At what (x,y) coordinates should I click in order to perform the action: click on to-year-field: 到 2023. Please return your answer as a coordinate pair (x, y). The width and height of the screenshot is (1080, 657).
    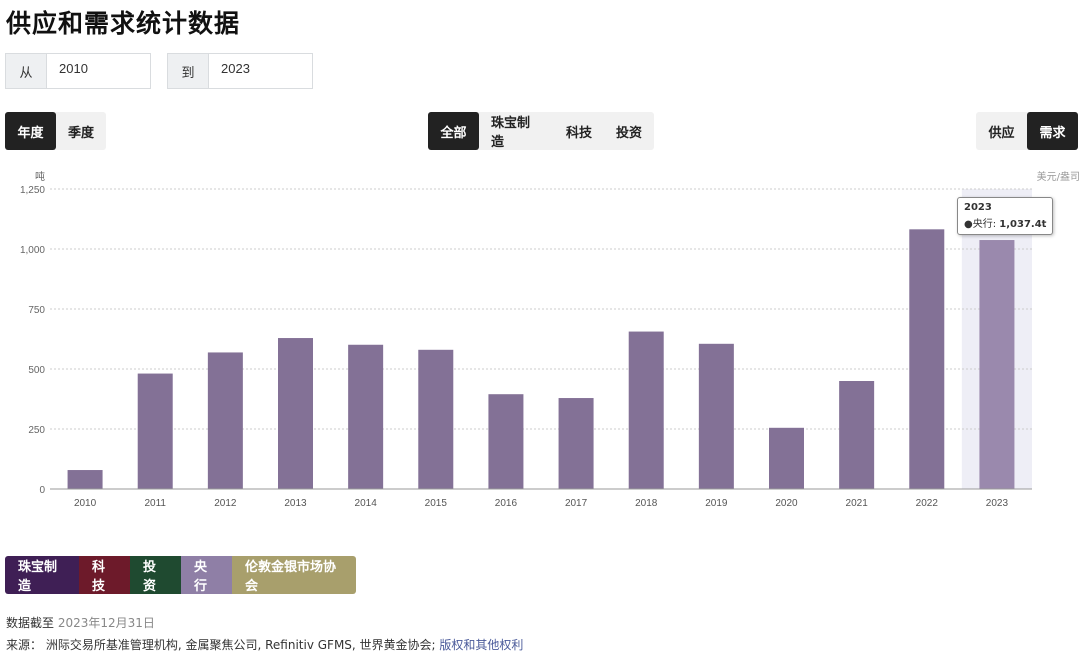
    Looking at the image, I should click on (240, 71).